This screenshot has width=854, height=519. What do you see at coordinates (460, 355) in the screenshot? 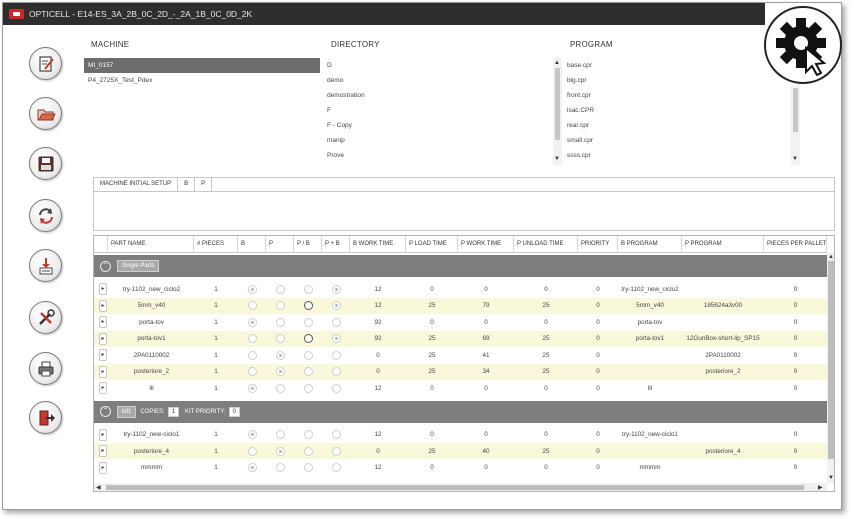
I see `table-row: ▸ 2PA0110002 1 0 25 41 25 0 2PA0110002 0` at bounding box center [460, 355].